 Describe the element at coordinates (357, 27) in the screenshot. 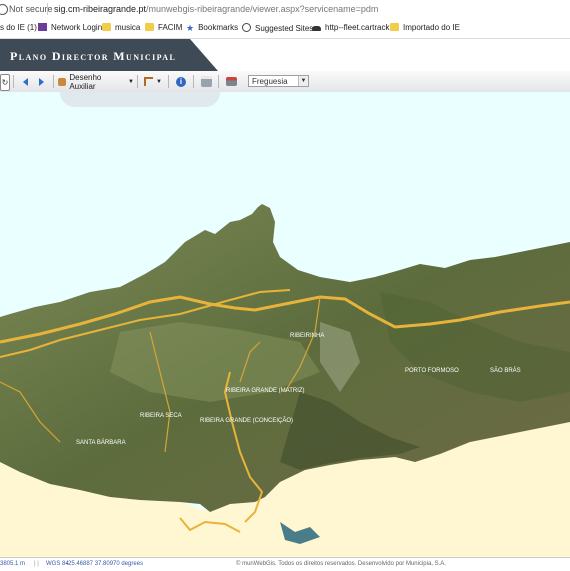

I see `bookmark-label: http--fleet.cartrack` at that location.